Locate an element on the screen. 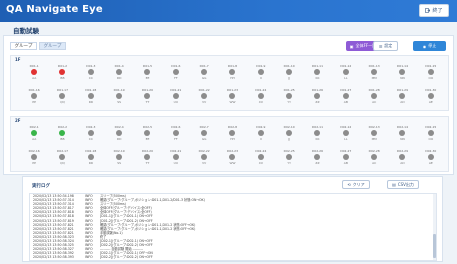 The image size is (457, 264). device-cell: D01-4 DD is located at coordinates (119, 74).